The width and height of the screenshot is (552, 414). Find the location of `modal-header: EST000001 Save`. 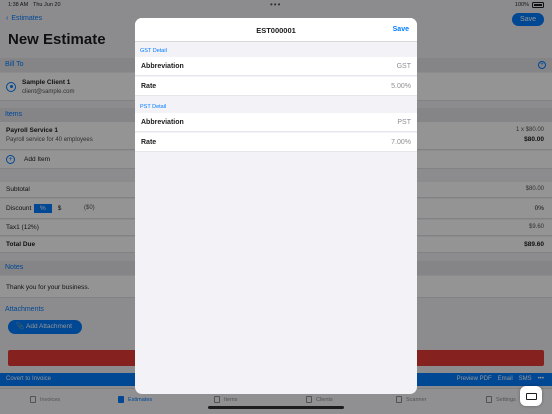

modal-header: EST000001 Save is located at coordinates (276, 30).